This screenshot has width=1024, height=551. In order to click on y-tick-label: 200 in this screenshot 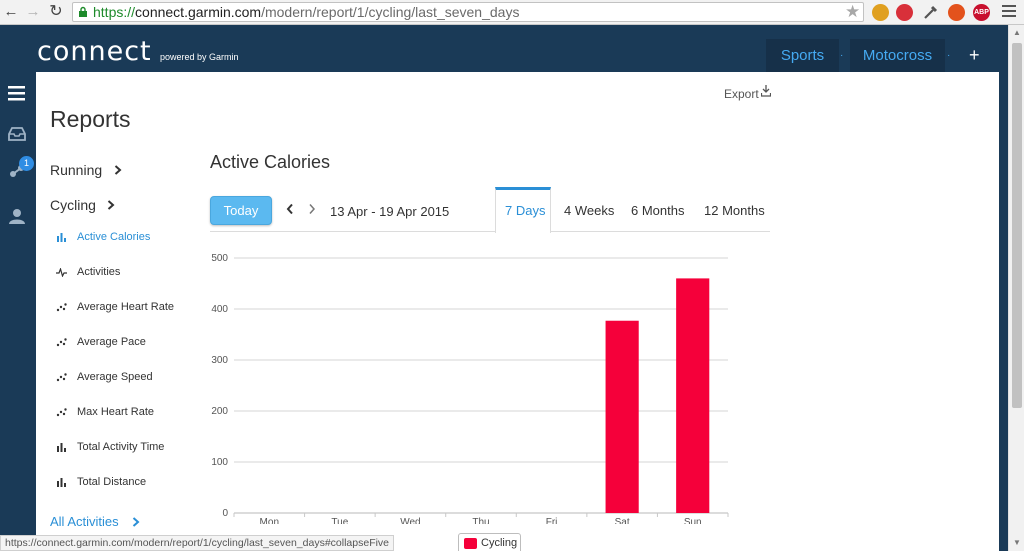, I will do `click(219, 411)`.